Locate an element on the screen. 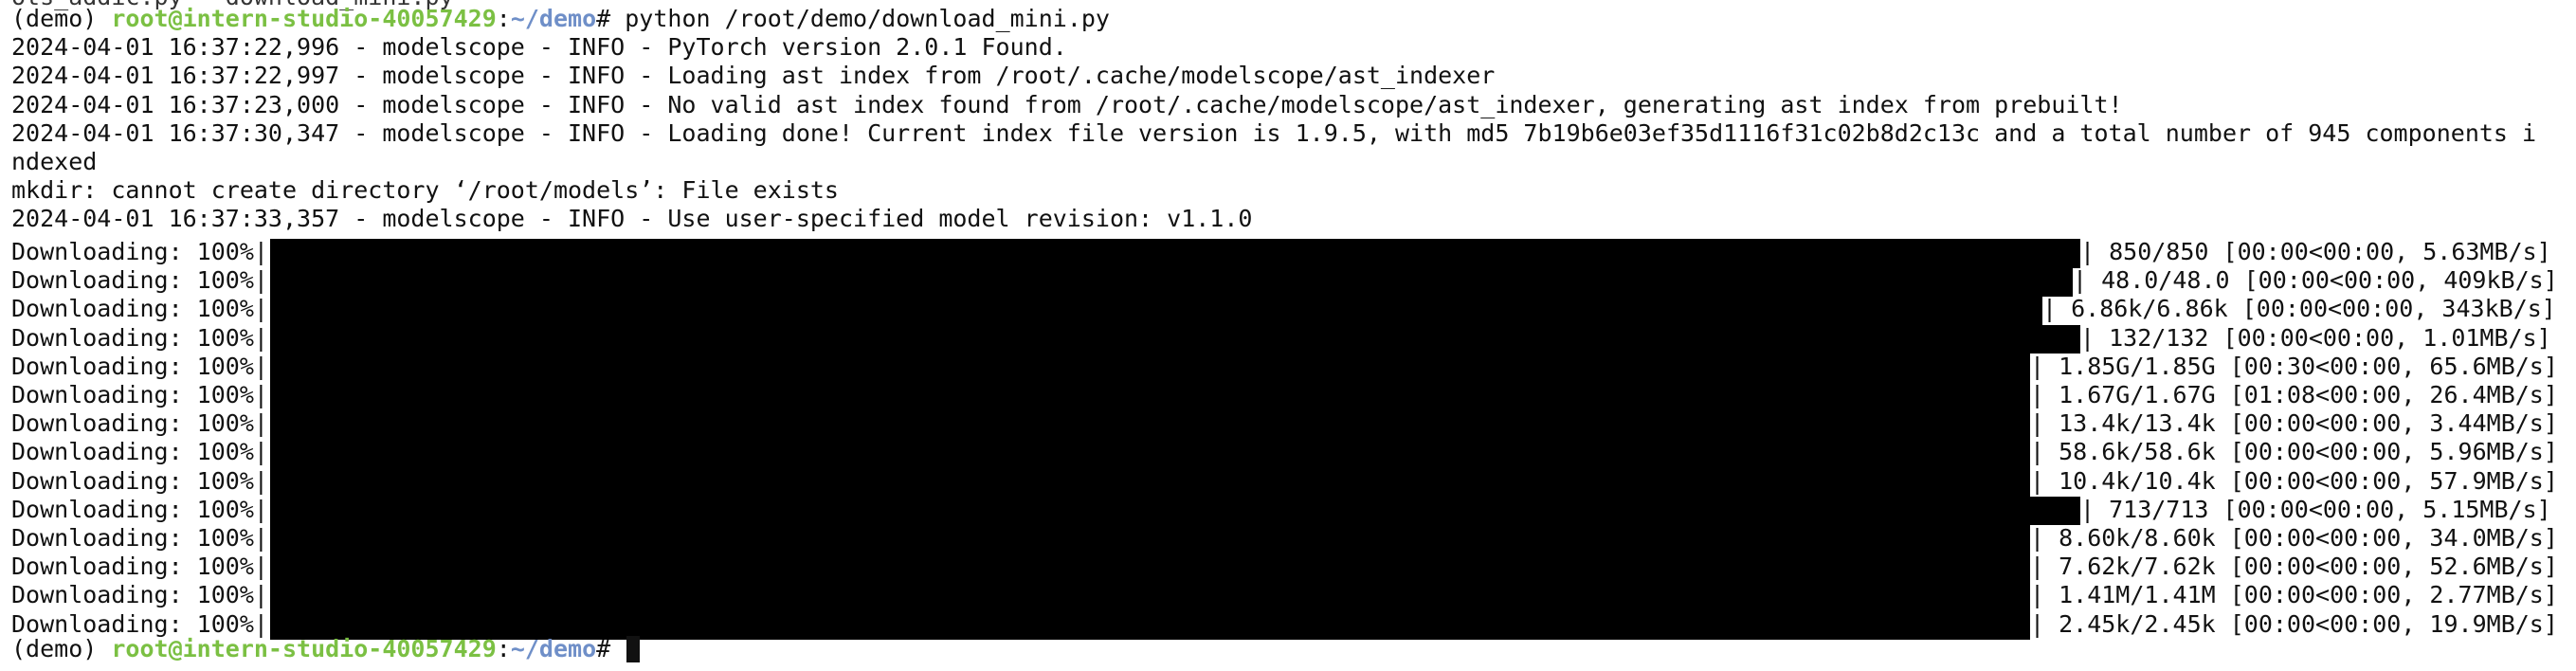 The height and width of the screenshot is (671, 2576). command-text: python /root/demo/download_mini.py is located at coordinates (867, 18).